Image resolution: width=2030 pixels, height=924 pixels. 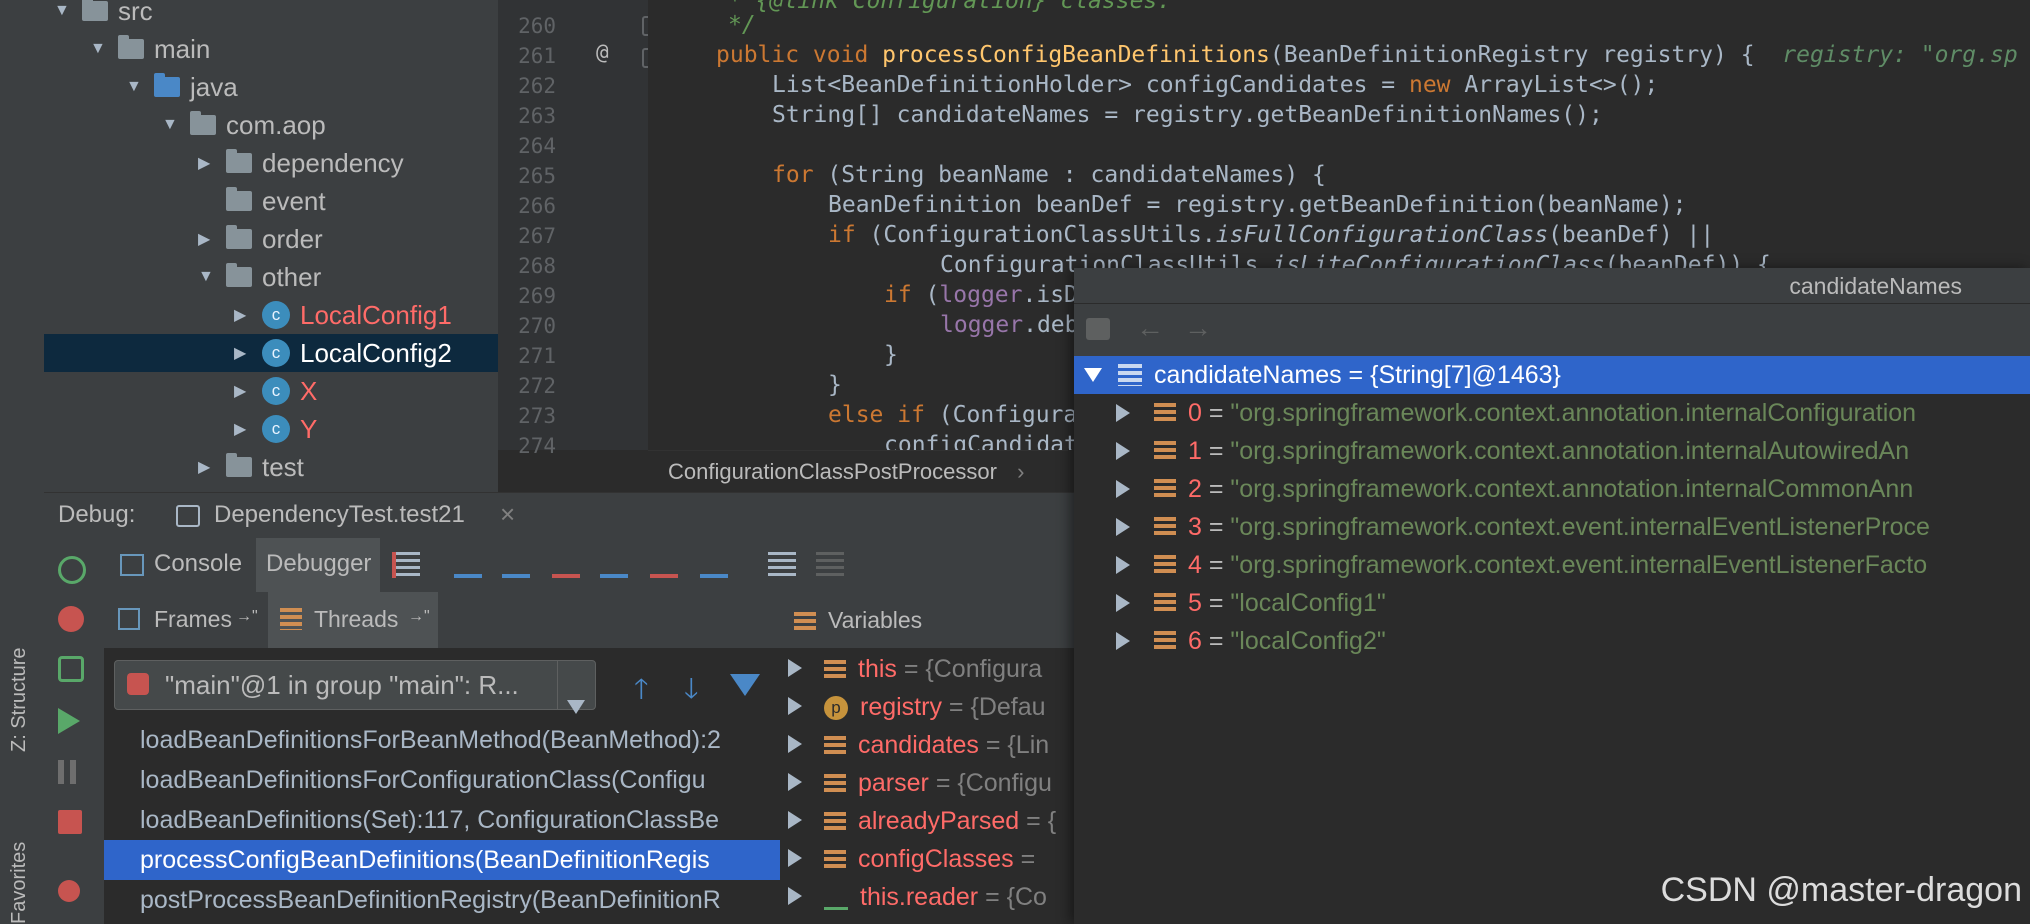 What do you see at coordinates (891, 355) in the screenshot?
I see `code-line-271: }` at bounding box center [891, 355].